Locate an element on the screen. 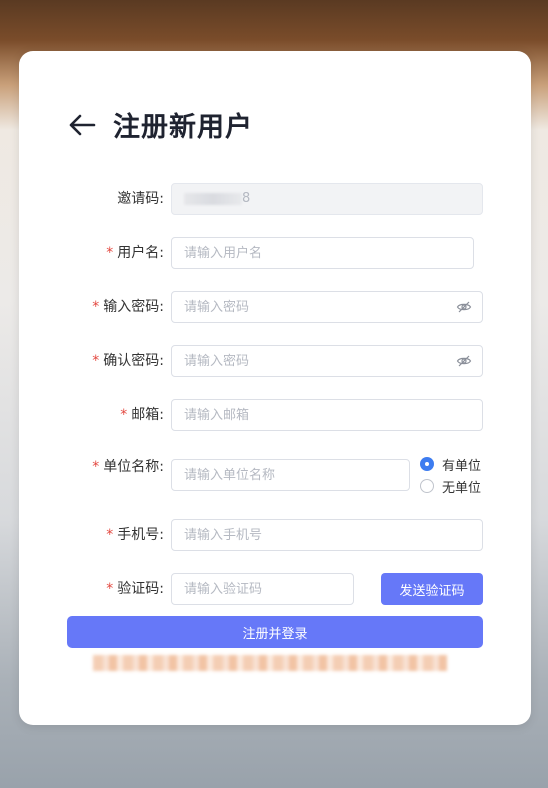 The height and width of the screenshot is (788, 548). confirm-password-field is located at coordinates (327, 361).